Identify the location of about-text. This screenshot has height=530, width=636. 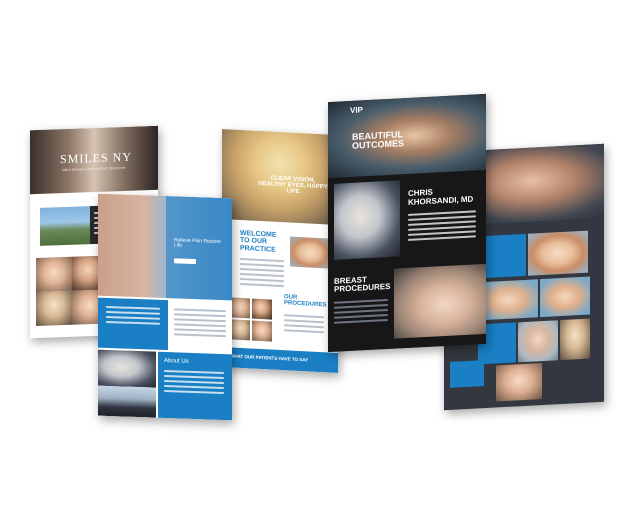
(194, 383).